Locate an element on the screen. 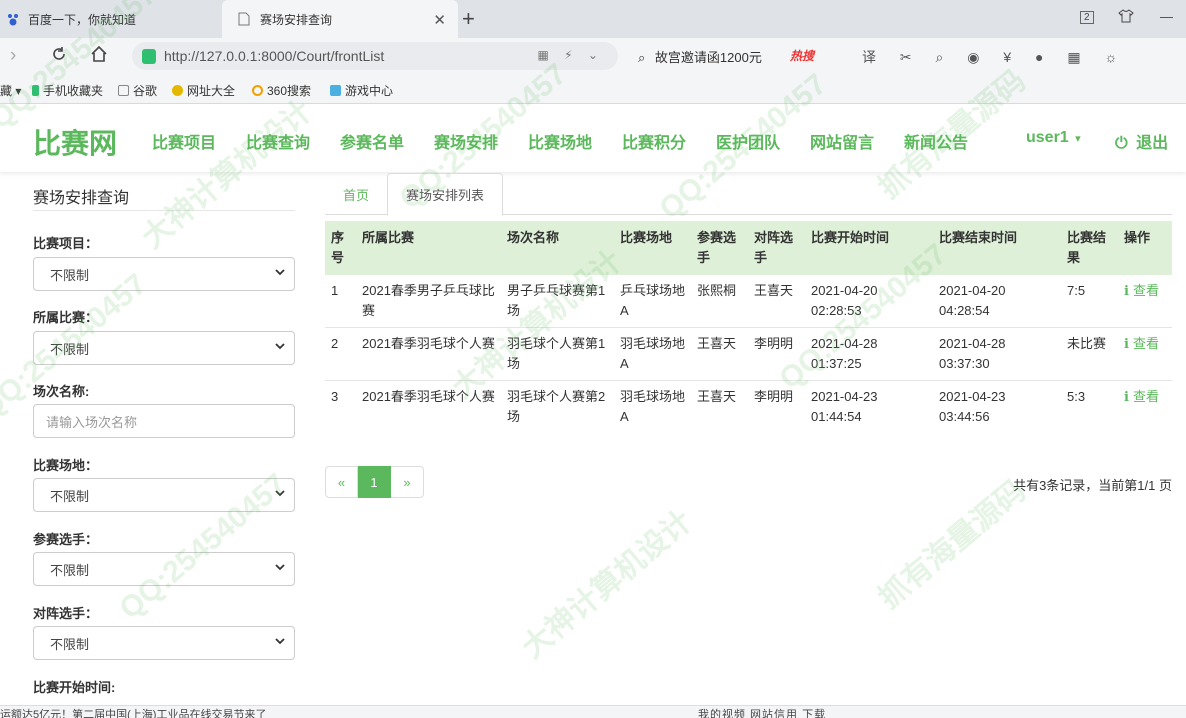 The width and height of the screenshot is (1186, 718). filter-select-opponent: 不限制 is located at coordinates (164, 643).